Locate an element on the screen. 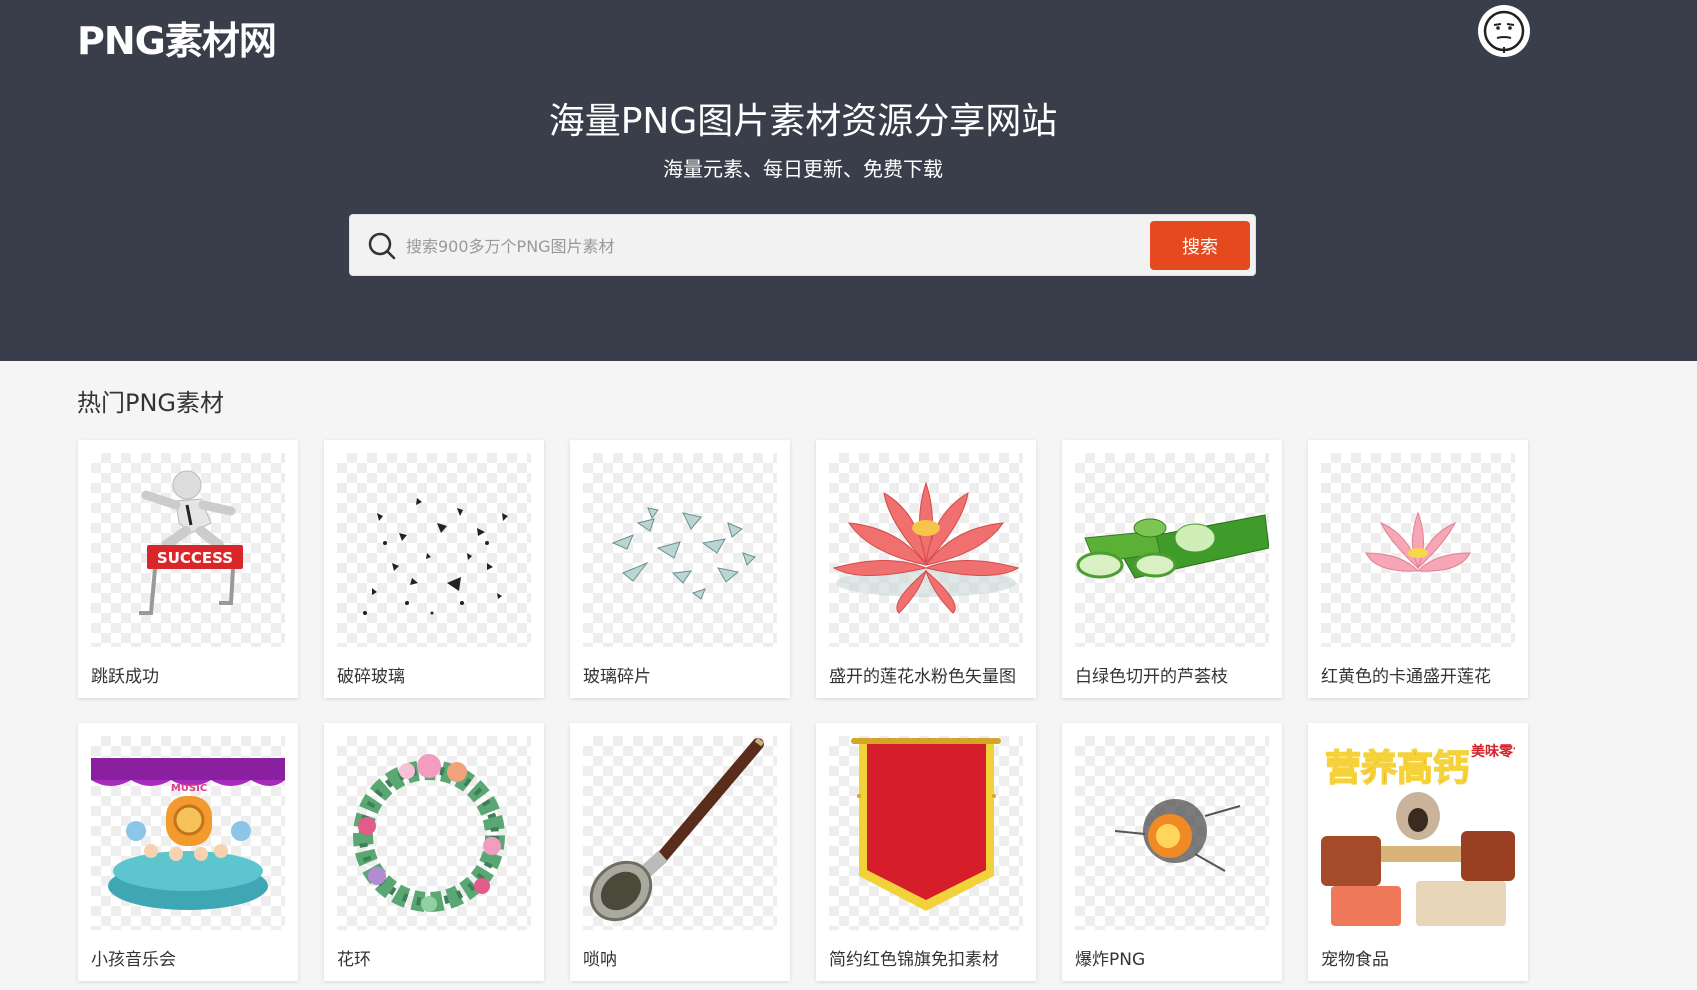  asset-card: 花环 is located at coordinates (434, 852).